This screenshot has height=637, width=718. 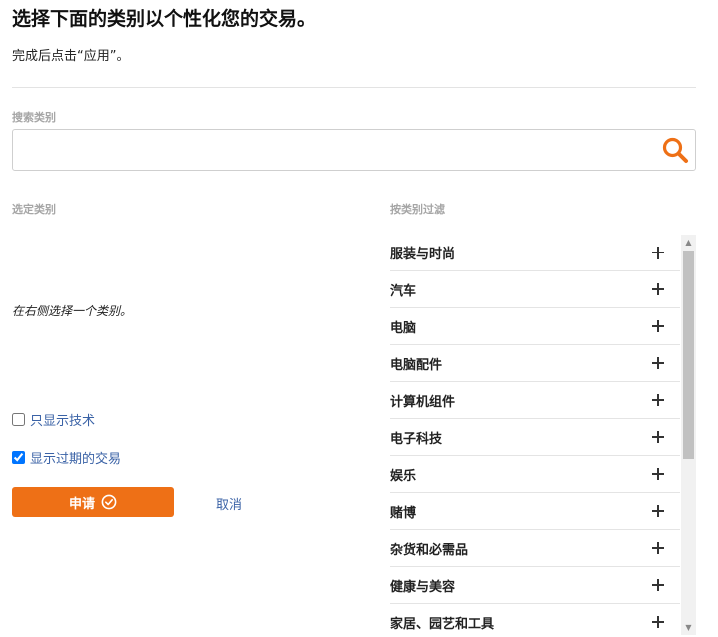 What do you see at coordinates (442, 624) in the screenshot?
I see `category-label: 家居、园艺和工具` at bounding box center [442, 624].